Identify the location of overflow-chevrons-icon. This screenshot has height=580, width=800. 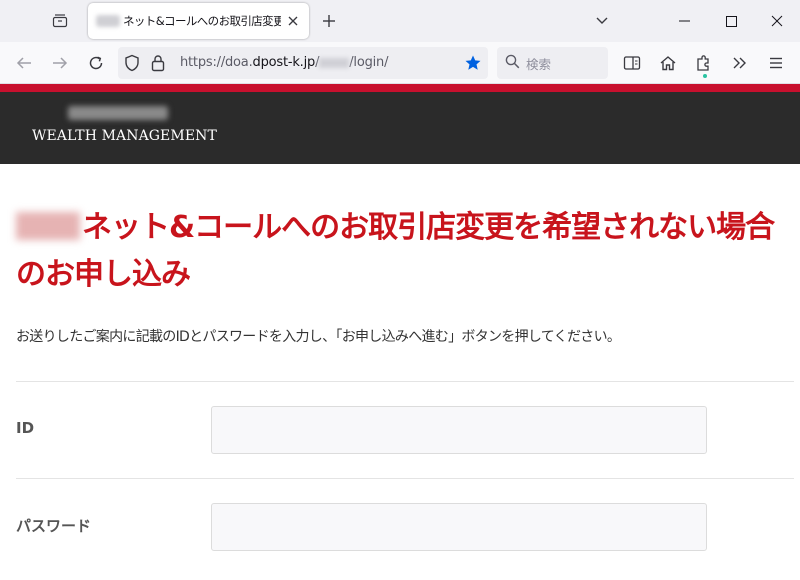
(740, 63).